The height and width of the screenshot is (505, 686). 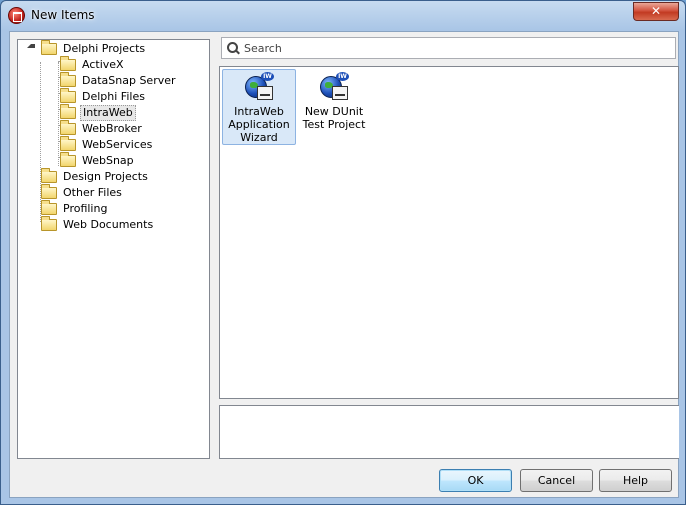 I want to click on intraweb-wizard-icon: IW, so click(x=259, y=88).